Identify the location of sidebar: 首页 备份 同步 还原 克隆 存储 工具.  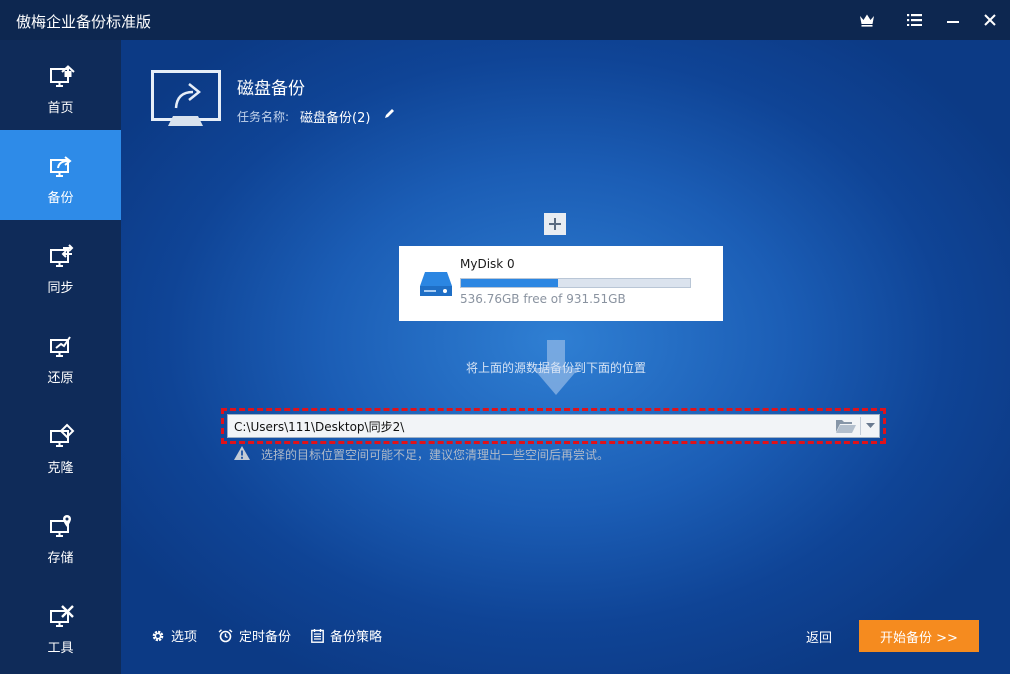
(60, 357).